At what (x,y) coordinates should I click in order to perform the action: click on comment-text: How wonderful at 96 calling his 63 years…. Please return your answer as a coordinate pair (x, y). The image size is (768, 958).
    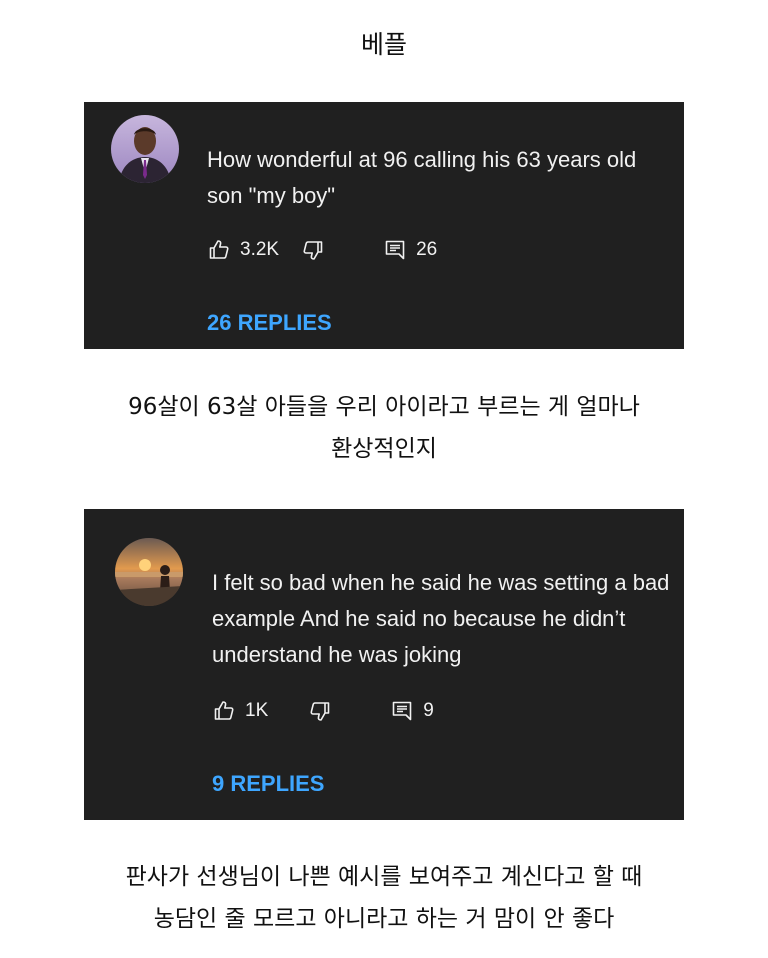
    Looking at the image, I should click on (422, 177).